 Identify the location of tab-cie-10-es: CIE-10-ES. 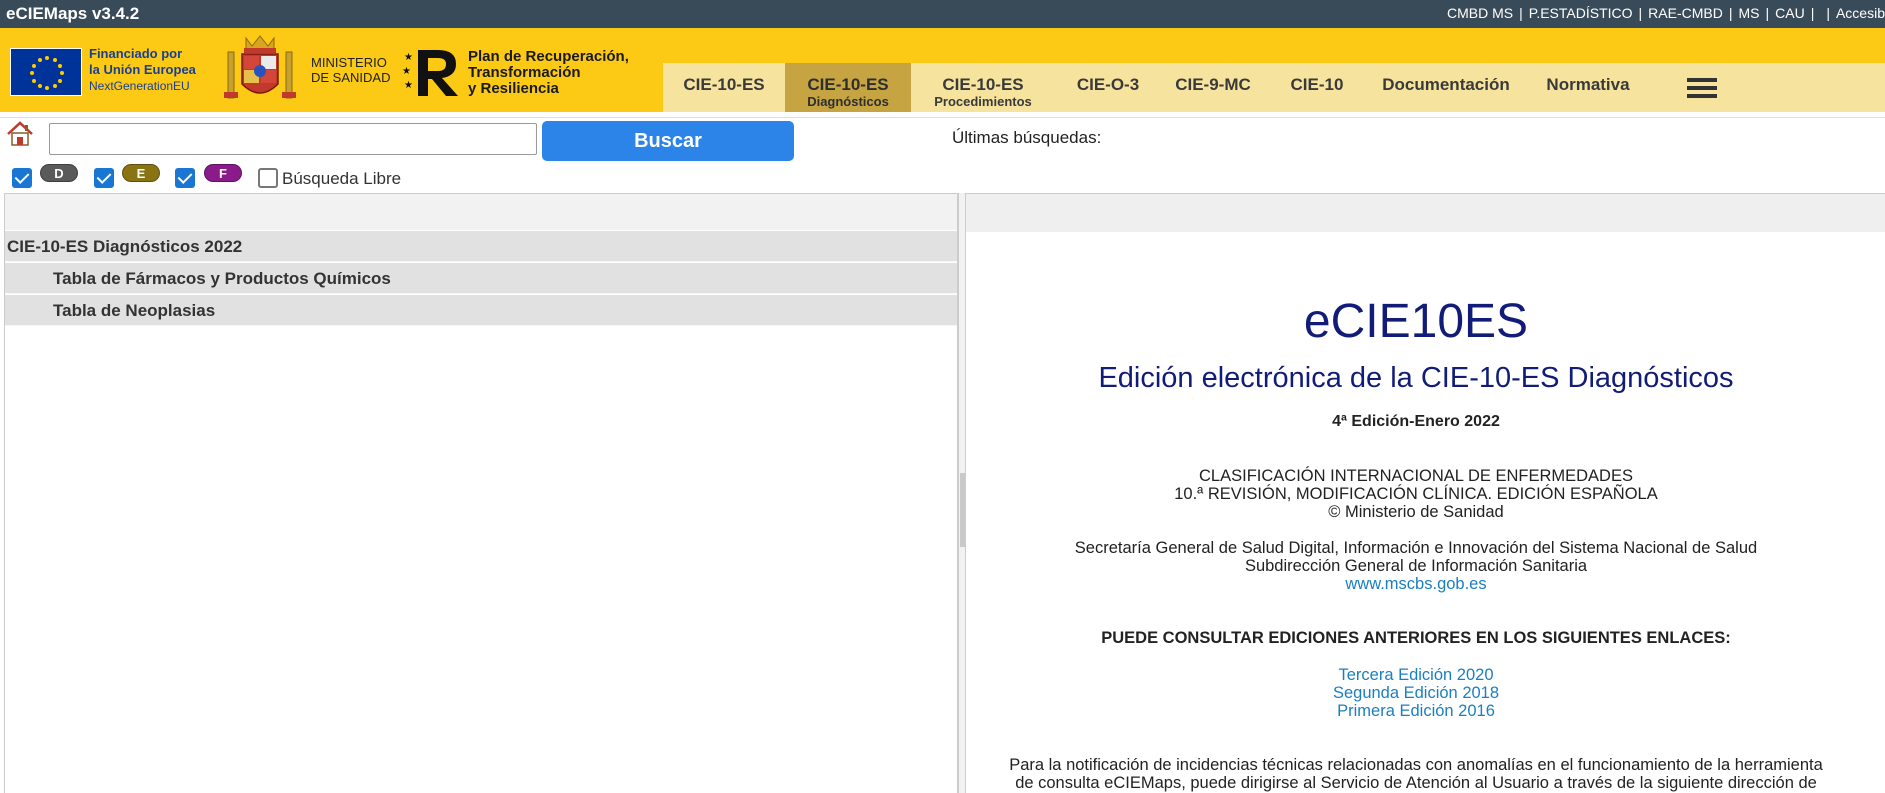
(724, 87).